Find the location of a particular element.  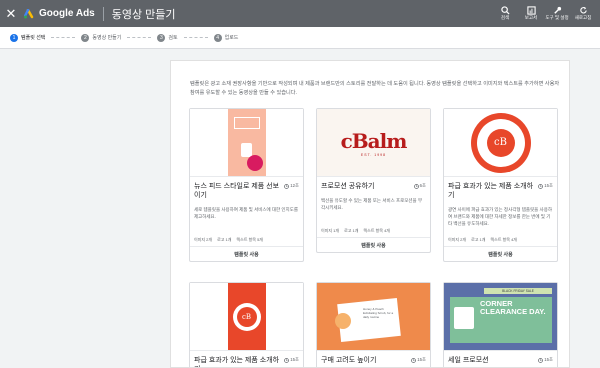

template-thumbnail: cBalm EST. 1998 is located at coordinates (373, 143).